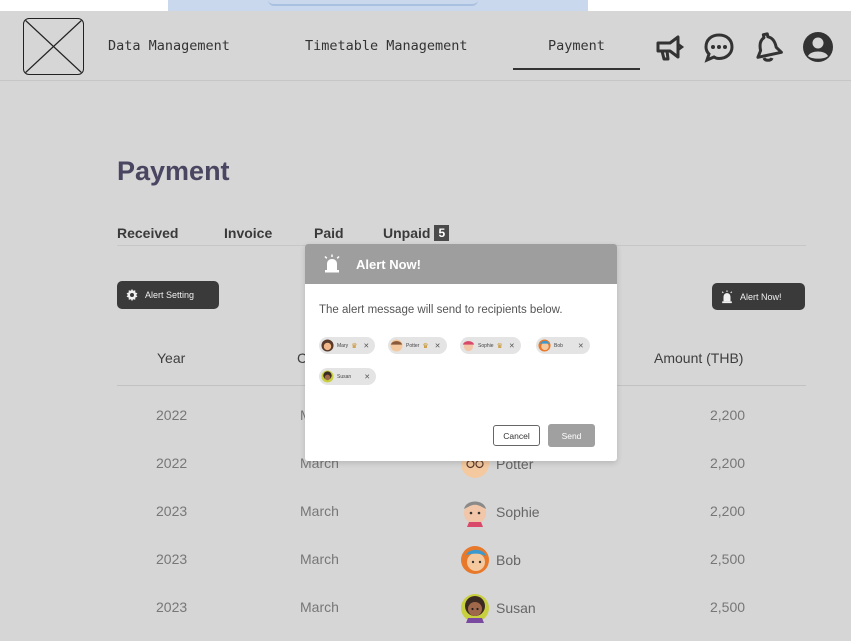  I want to click on recipient-name: Bob, so click(558, 345).